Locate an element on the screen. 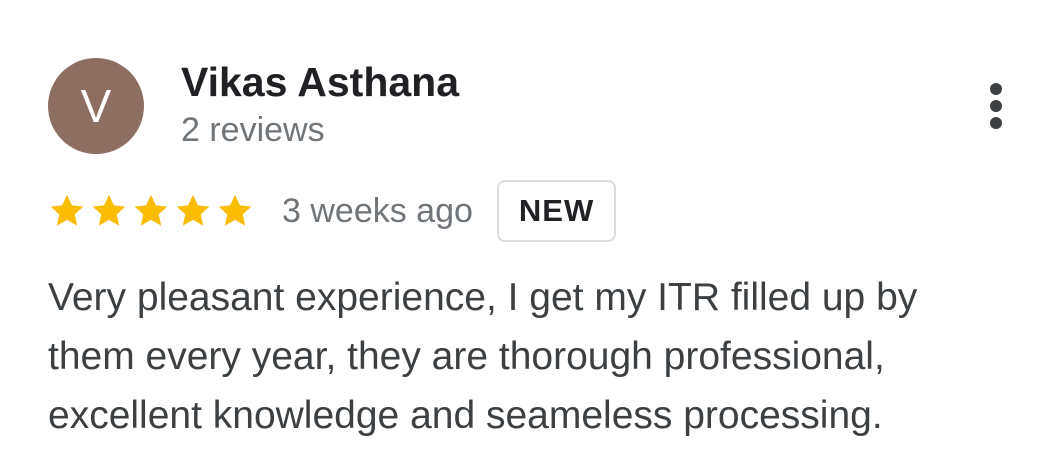 Image resolution: width=1063 pixels, height=473 pixels. more-options-button is located at coordinates (996, 106).